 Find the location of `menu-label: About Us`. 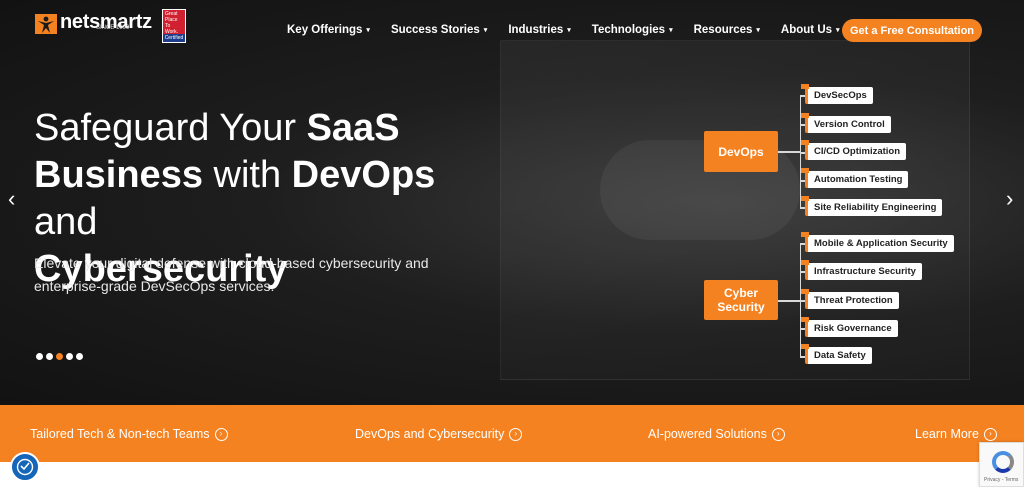

menu-label: About Us is located at coordinates (806, 30).